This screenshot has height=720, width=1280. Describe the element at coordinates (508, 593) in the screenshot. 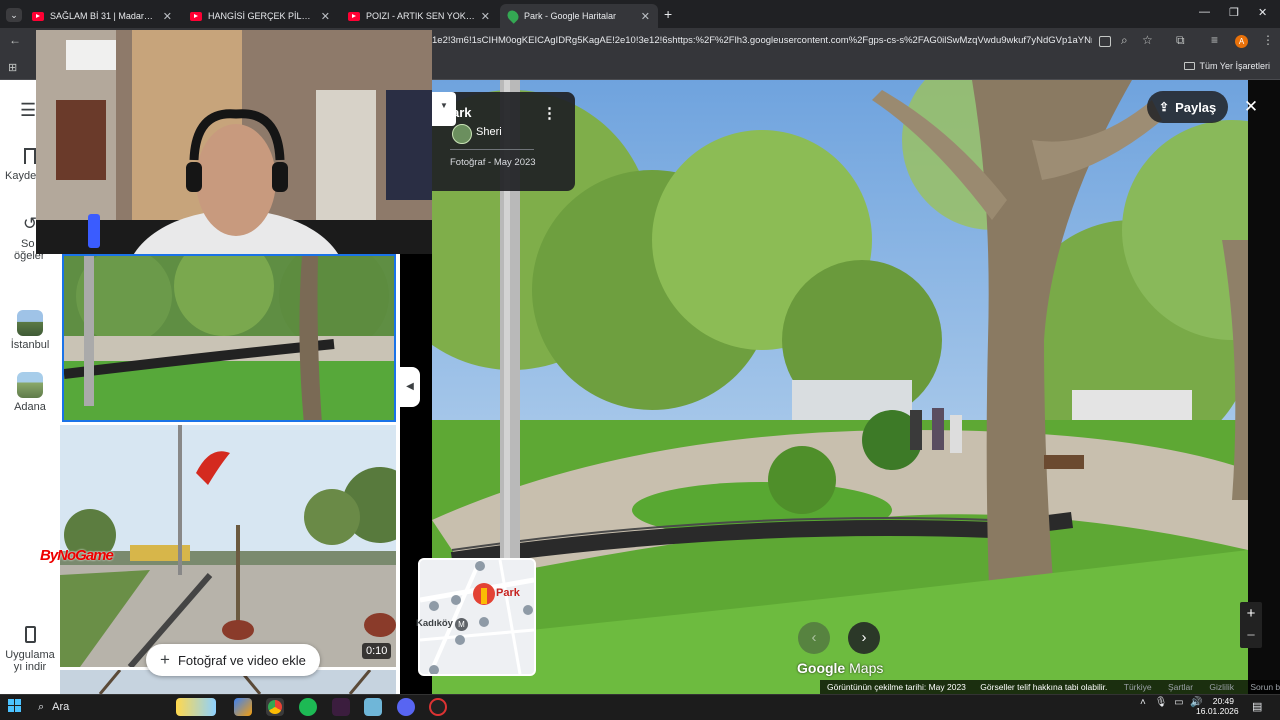

I see `minimap-park-label: Park` at that location.